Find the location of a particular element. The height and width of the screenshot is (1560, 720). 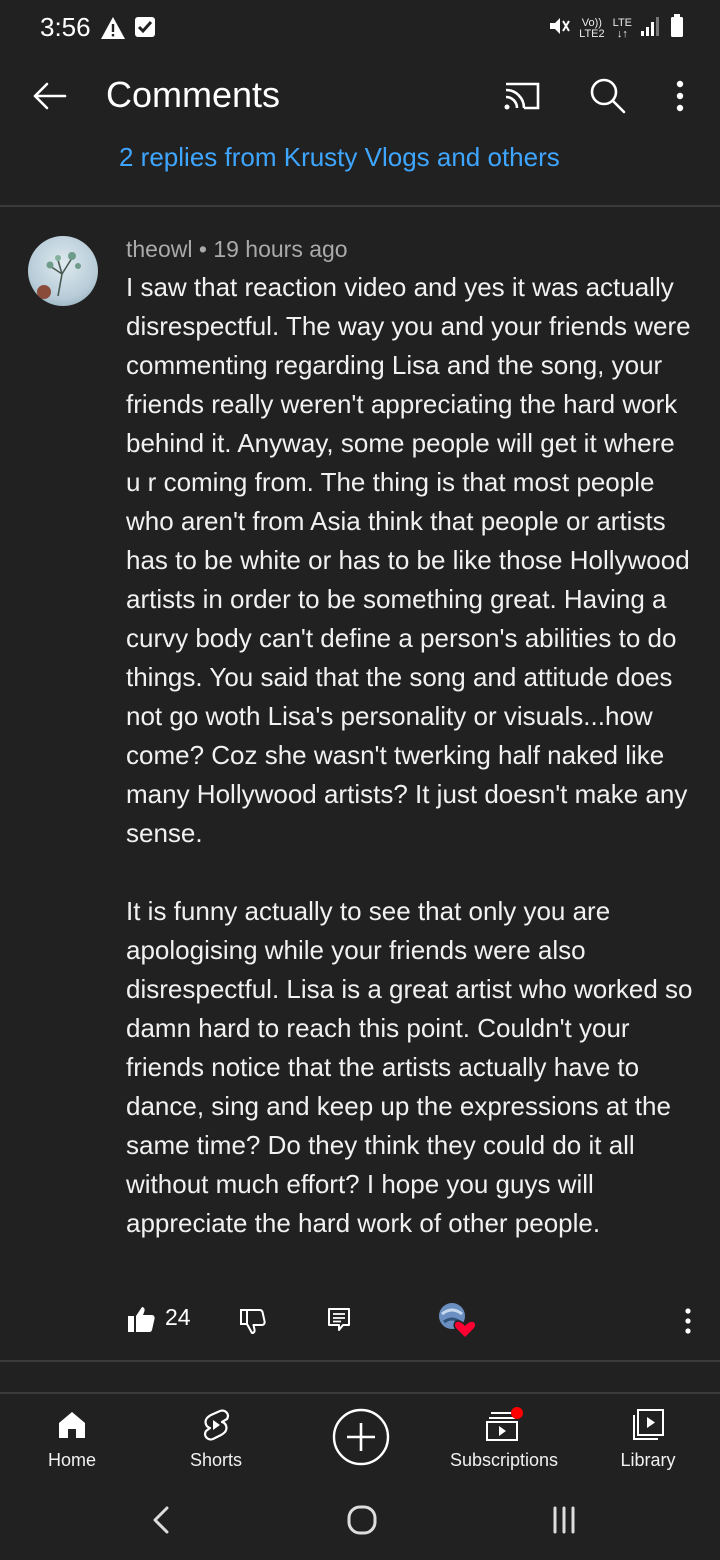

comment-more-button is located at coordinates (688, 1321).